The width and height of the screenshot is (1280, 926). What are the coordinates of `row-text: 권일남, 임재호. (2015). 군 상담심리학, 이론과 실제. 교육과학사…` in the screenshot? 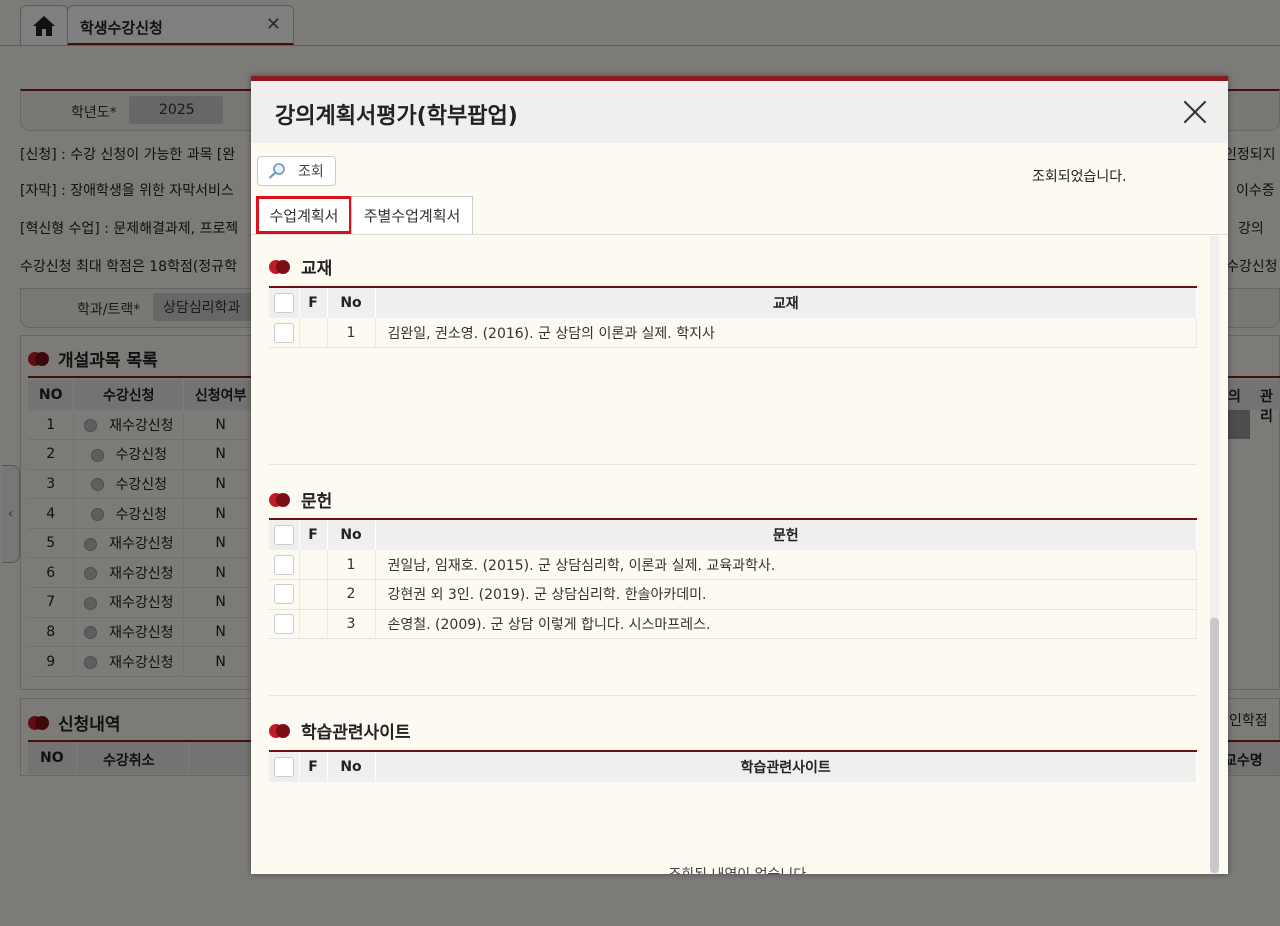 It's located at (786, 565).